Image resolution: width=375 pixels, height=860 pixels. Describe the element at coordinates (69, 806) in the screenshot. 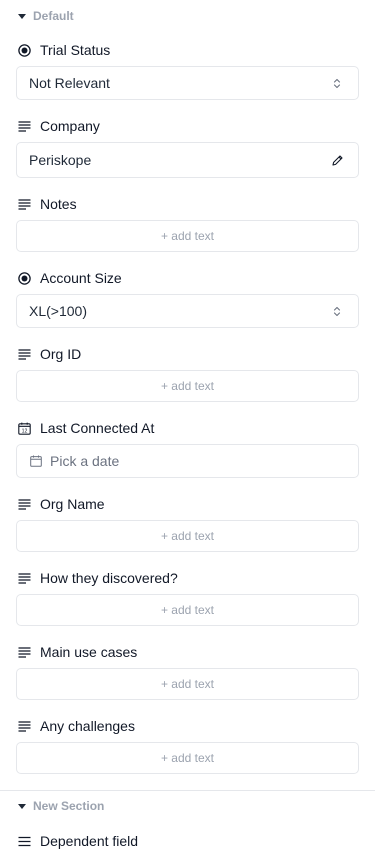

I see `section-title: New Section` at that location.